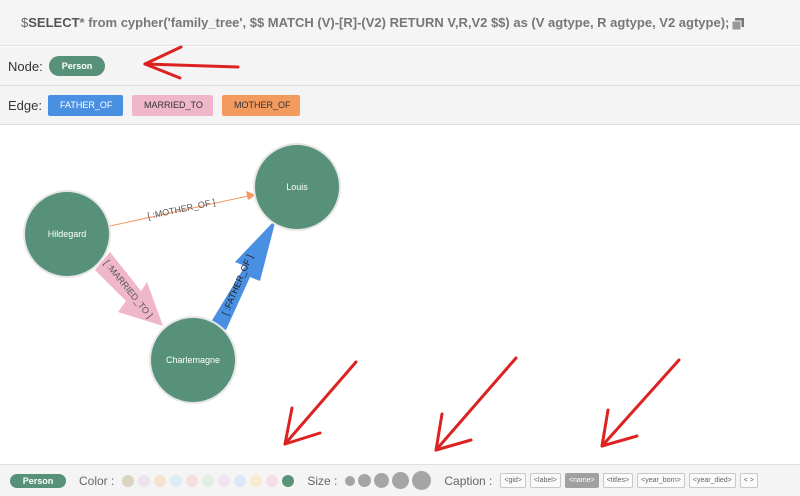 The width and height of the screenshot is (800, 496). I want to click on node-louis-label: Louis, so click(297, 187).